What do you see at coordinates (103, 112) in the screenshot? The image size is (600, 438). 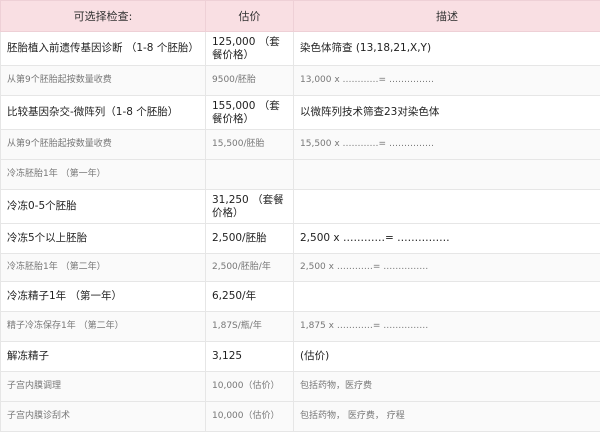 I see `row-item: 比较基因杂交-微阵列（1-8 个胚胎）` at bounding box center [103, 112].